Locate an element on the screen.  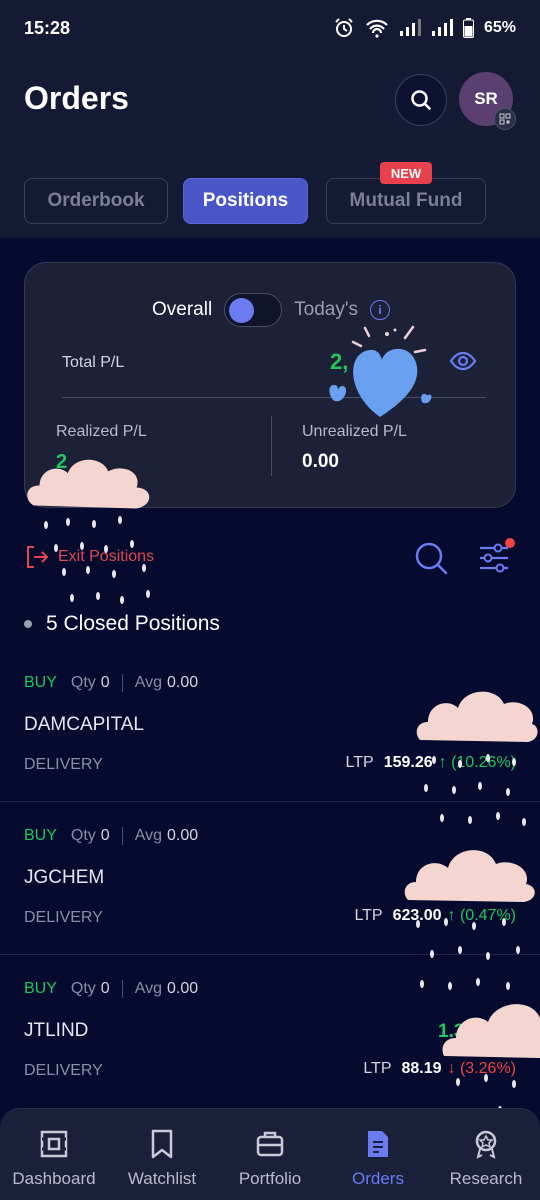
nav-label: Dashboard is located at coordinates (54, 1178).